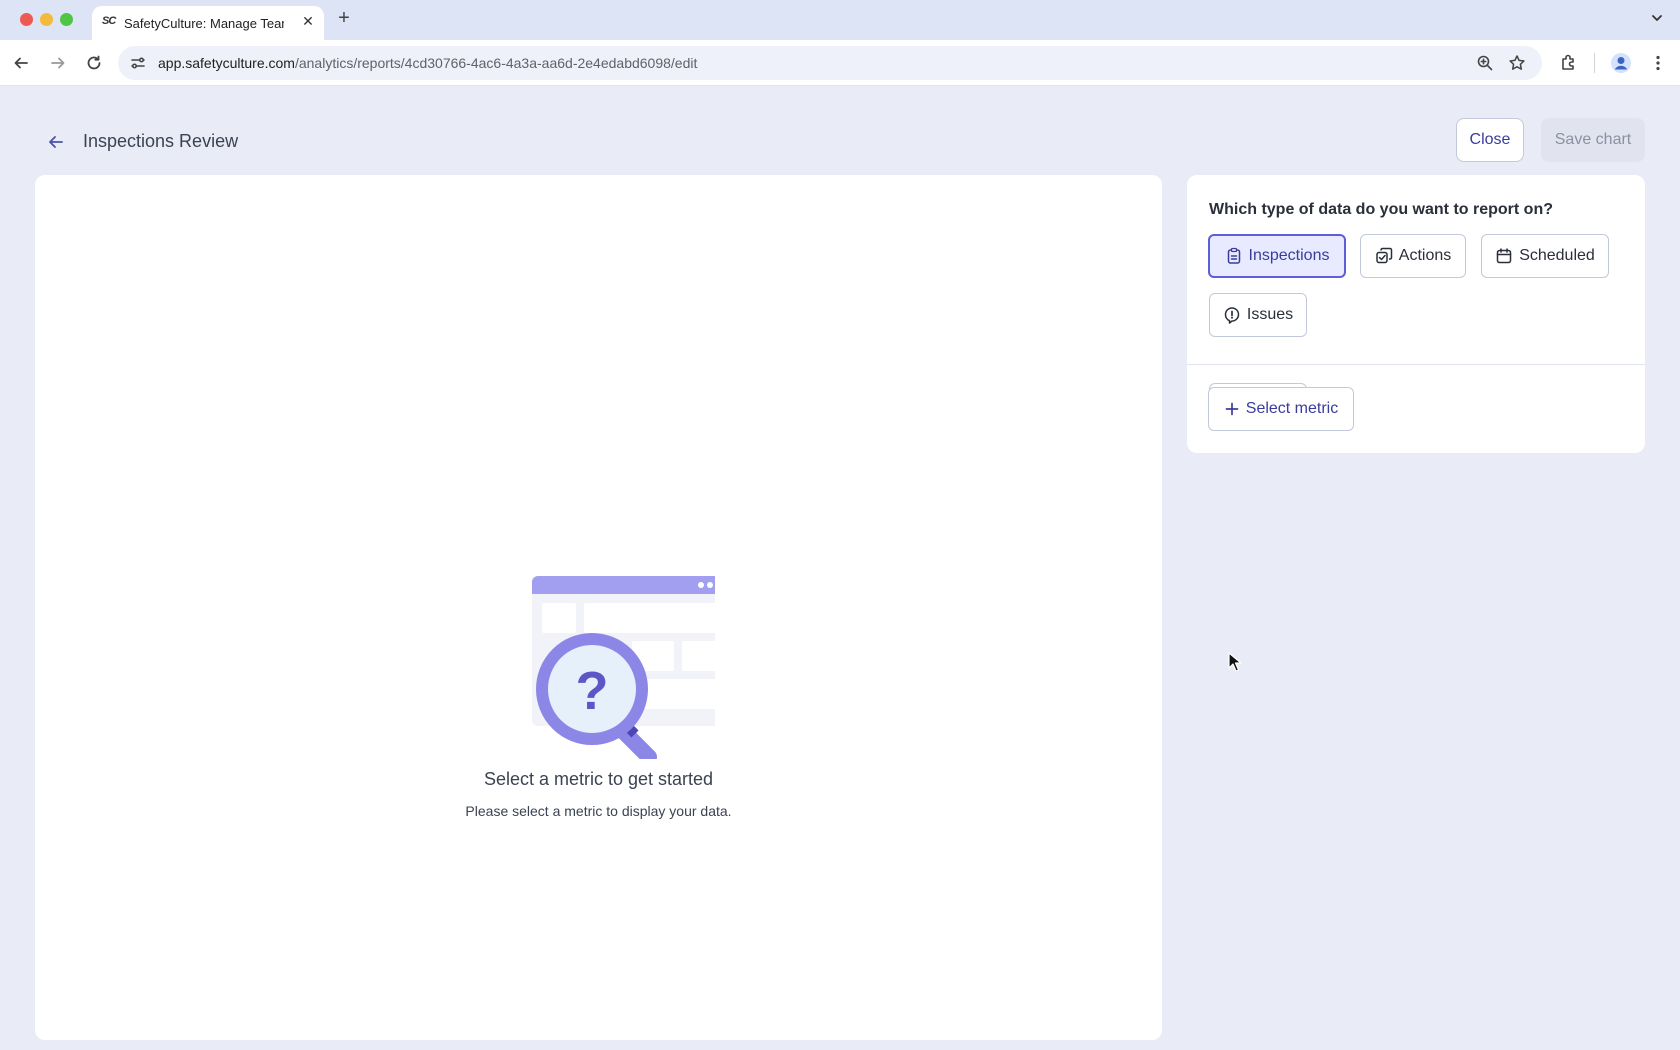 The width and height of the screenshot is (1680, 1050). I want to click on new-tab-button: +, so click(344, 18).